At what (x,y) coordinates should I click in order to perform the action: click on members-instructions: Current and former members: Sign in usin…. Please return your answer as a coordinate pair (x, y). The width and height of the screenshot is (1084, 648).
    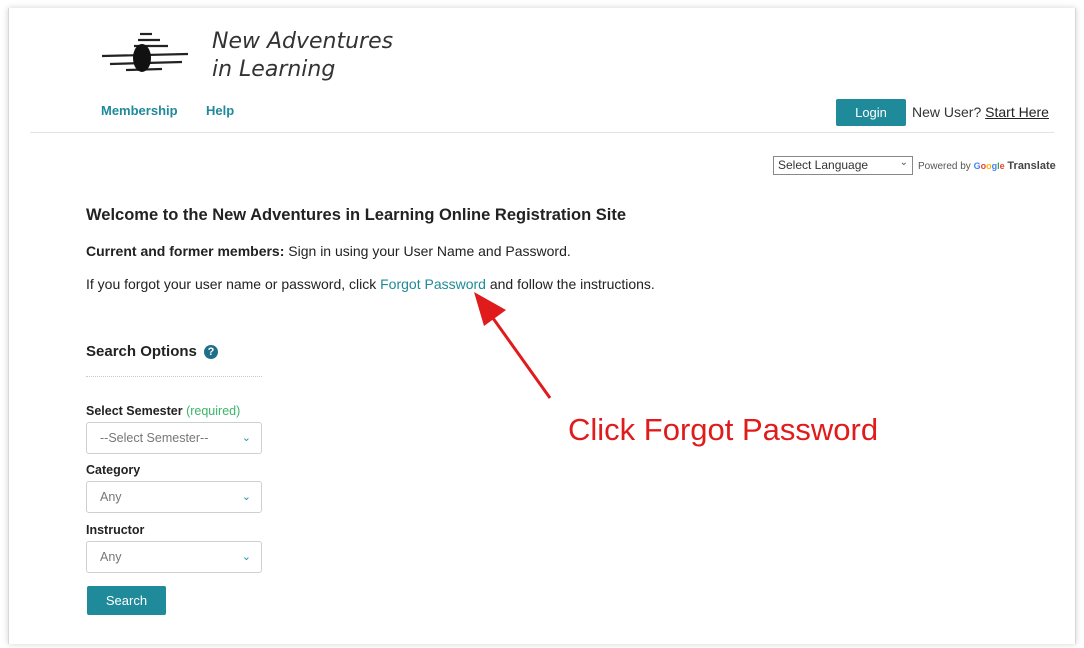
    Looking at the image, I should click on (328, 251).